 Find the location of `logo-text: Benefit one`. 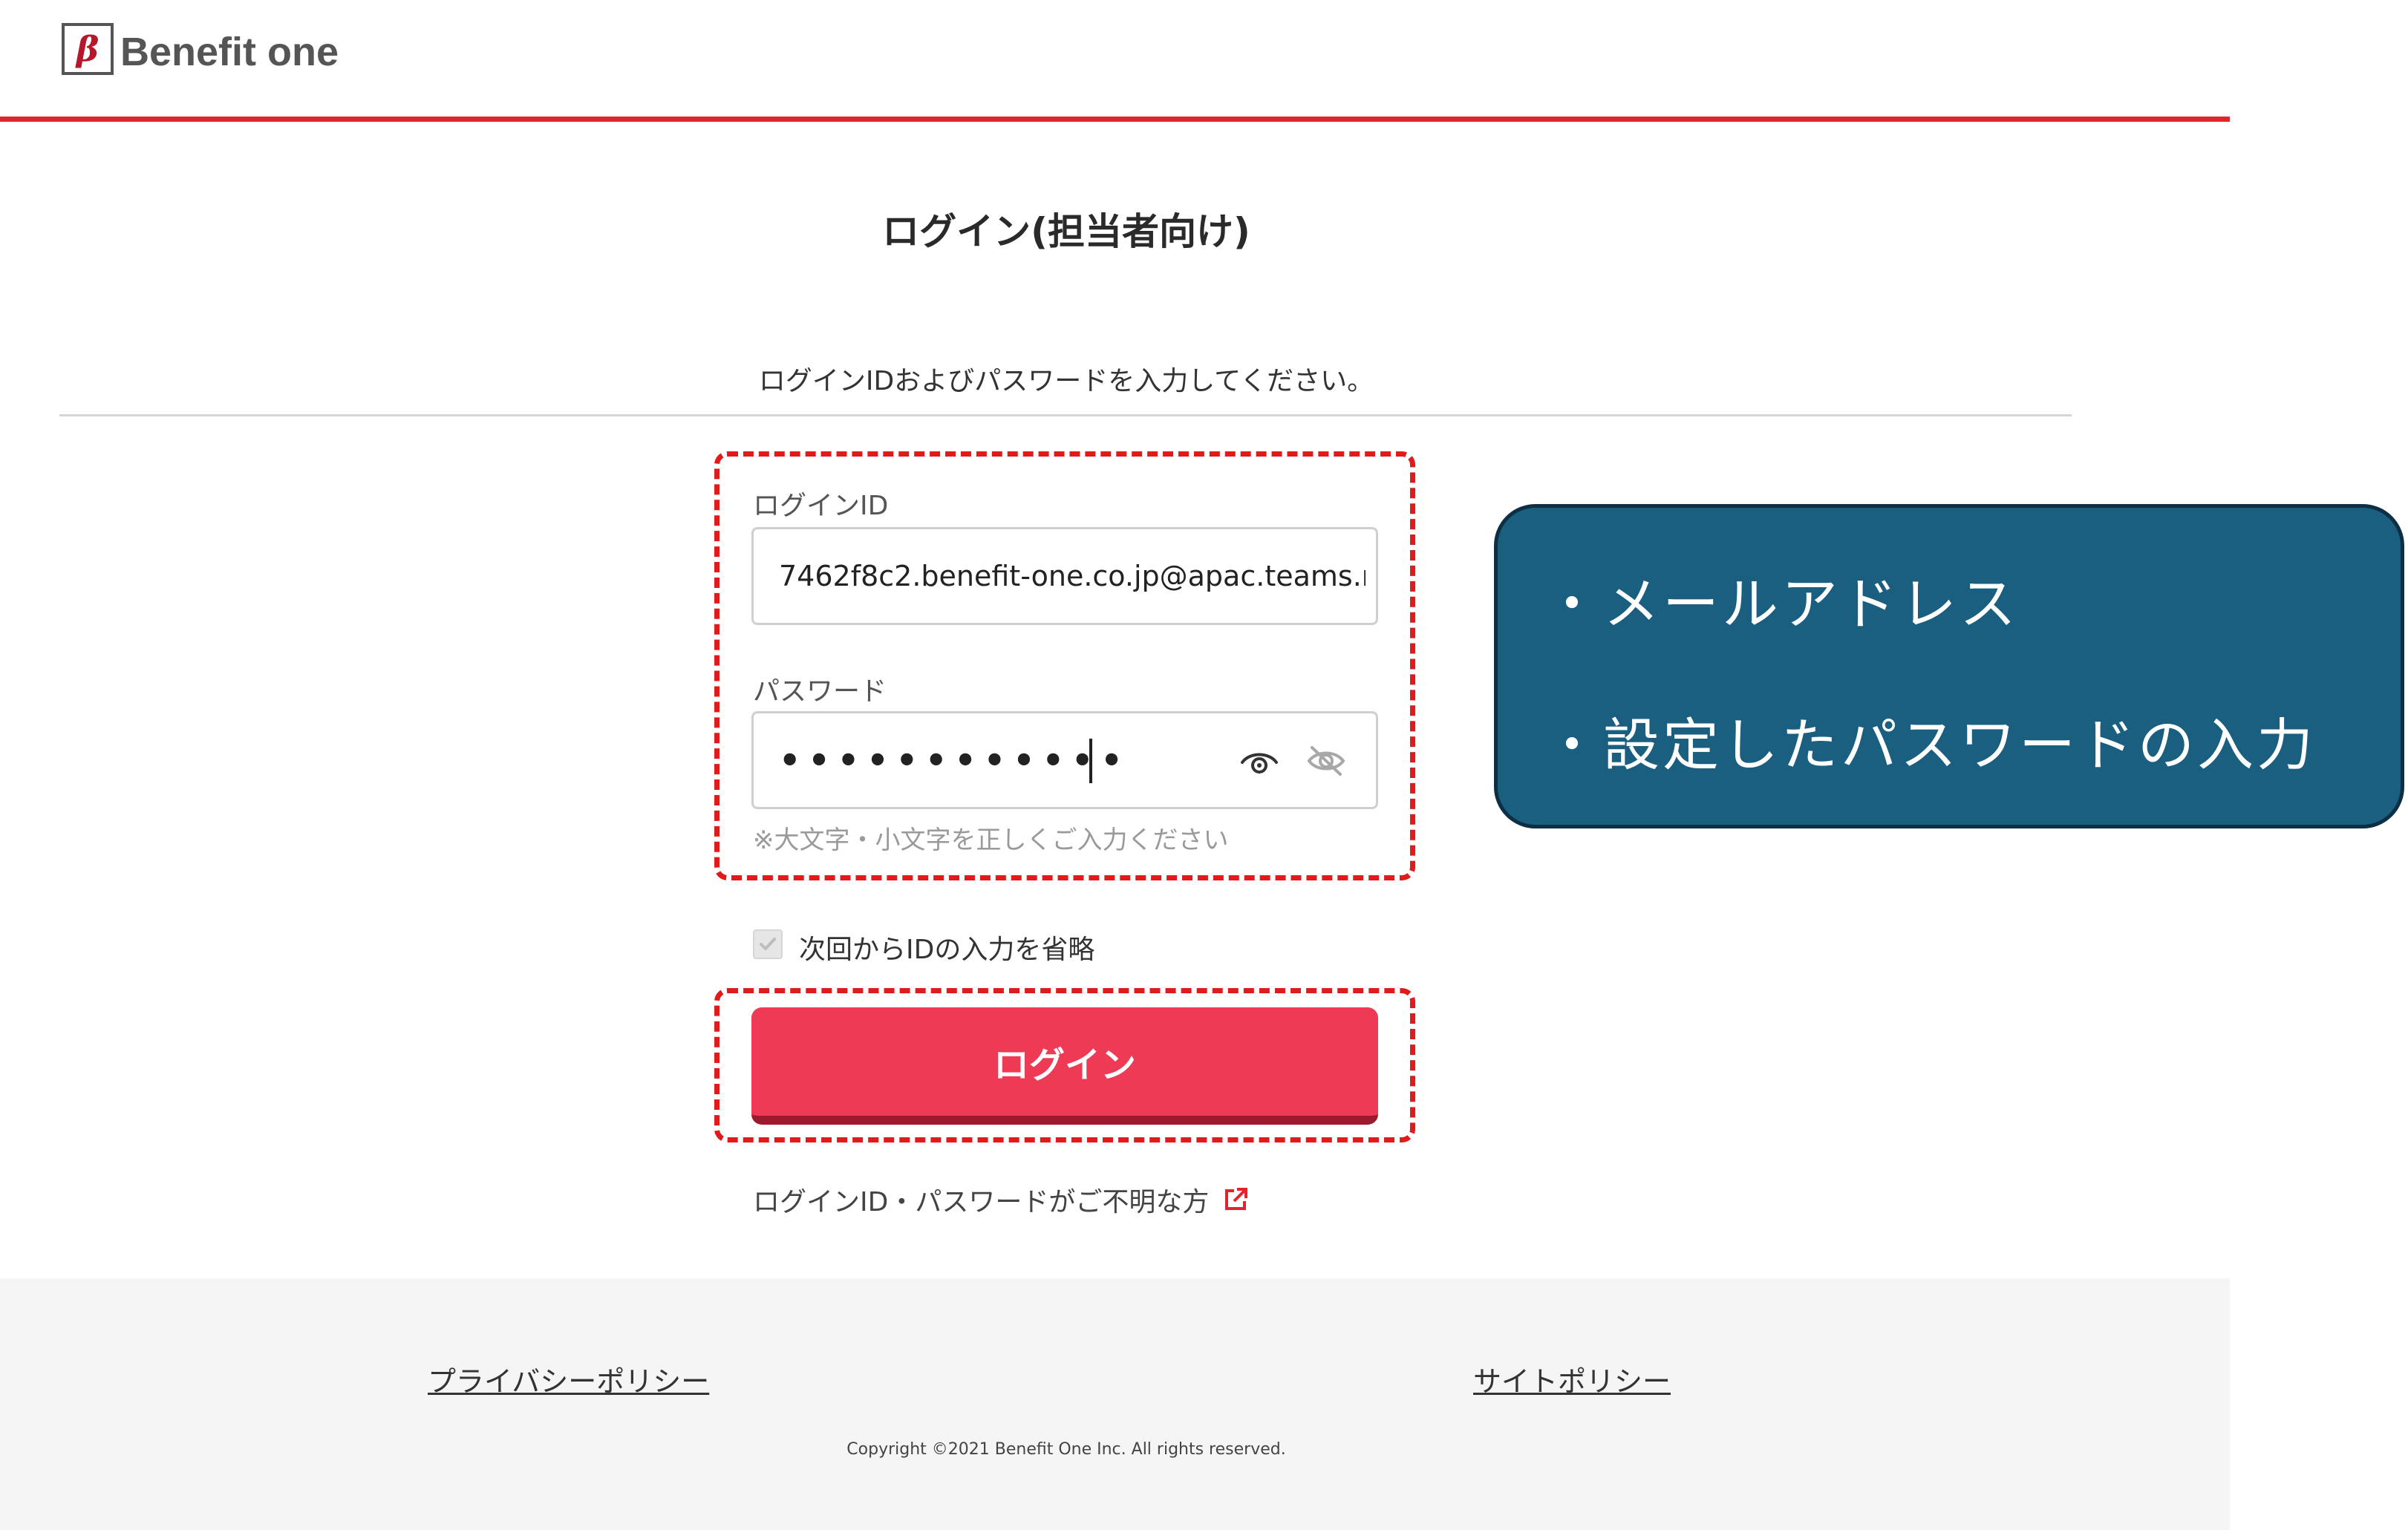

logo-text: Benefit one is located at coordinates (229, 52).